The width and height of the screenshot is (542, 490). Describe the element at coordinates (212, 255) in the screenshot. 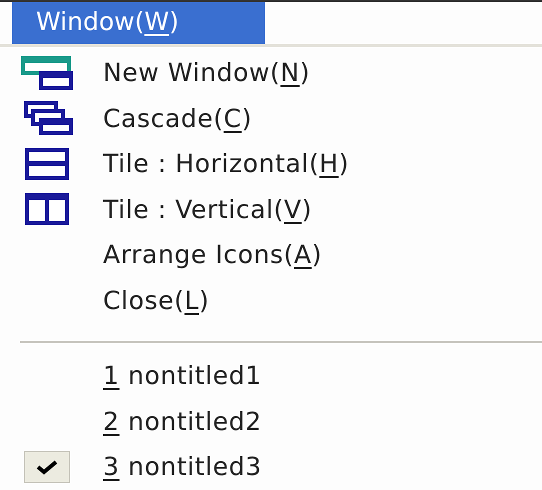

I see `menu-item: Arrange Icons(A)` at that location.